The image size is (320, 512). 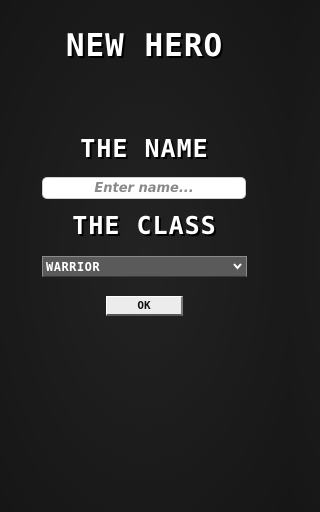 What do you see at coordinates (144, 46) in the screenshot?
I see `page-title: NEW HERO` at bounding box center [144, 46].